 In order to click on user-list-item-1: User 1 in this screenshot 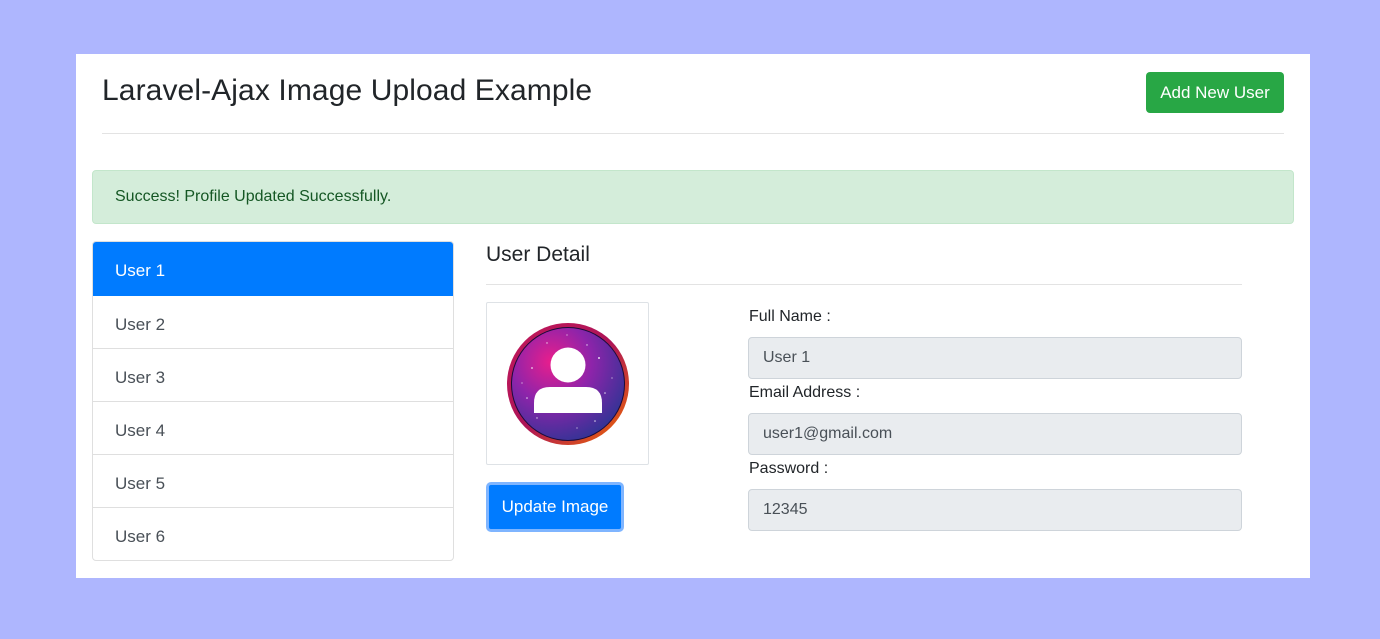, I will do `click(273, 269)`.